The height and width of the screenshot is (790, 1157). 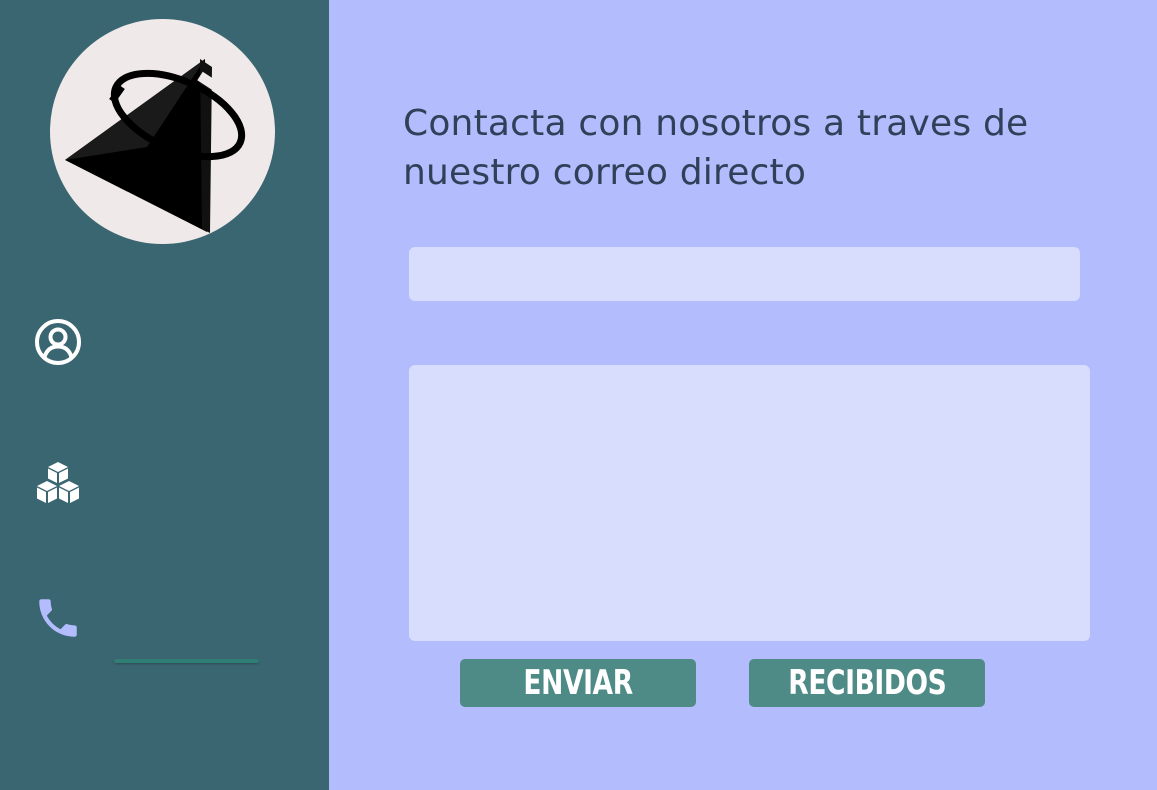 I want to click on brand-logo, so click(x=162, y=131).